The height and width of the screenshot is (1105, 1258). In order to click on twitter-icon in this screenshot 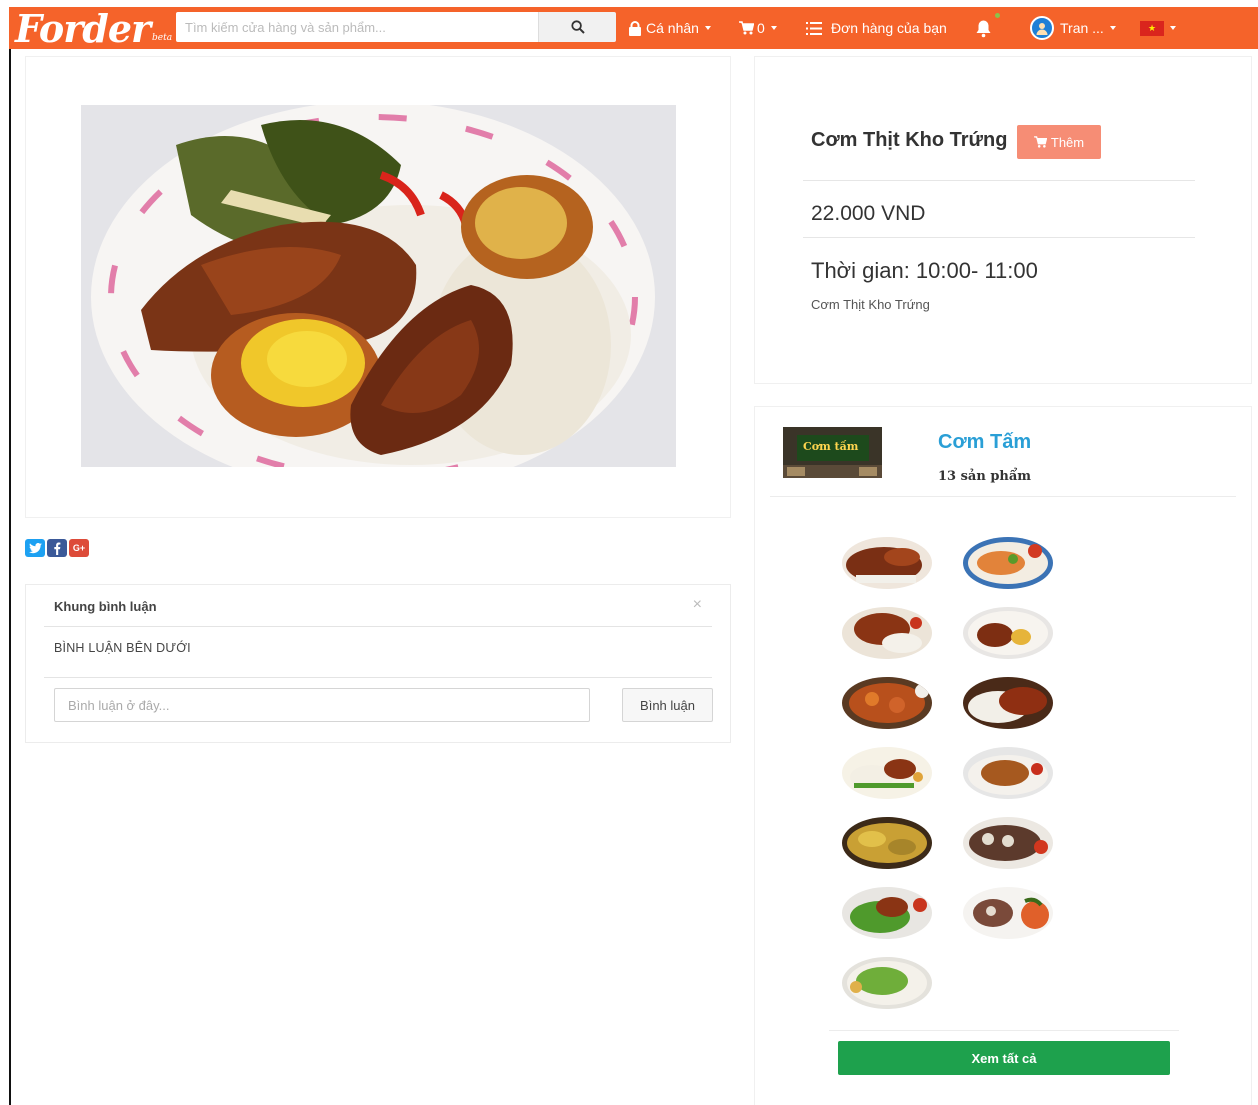, I will do `click(35, 547)`.